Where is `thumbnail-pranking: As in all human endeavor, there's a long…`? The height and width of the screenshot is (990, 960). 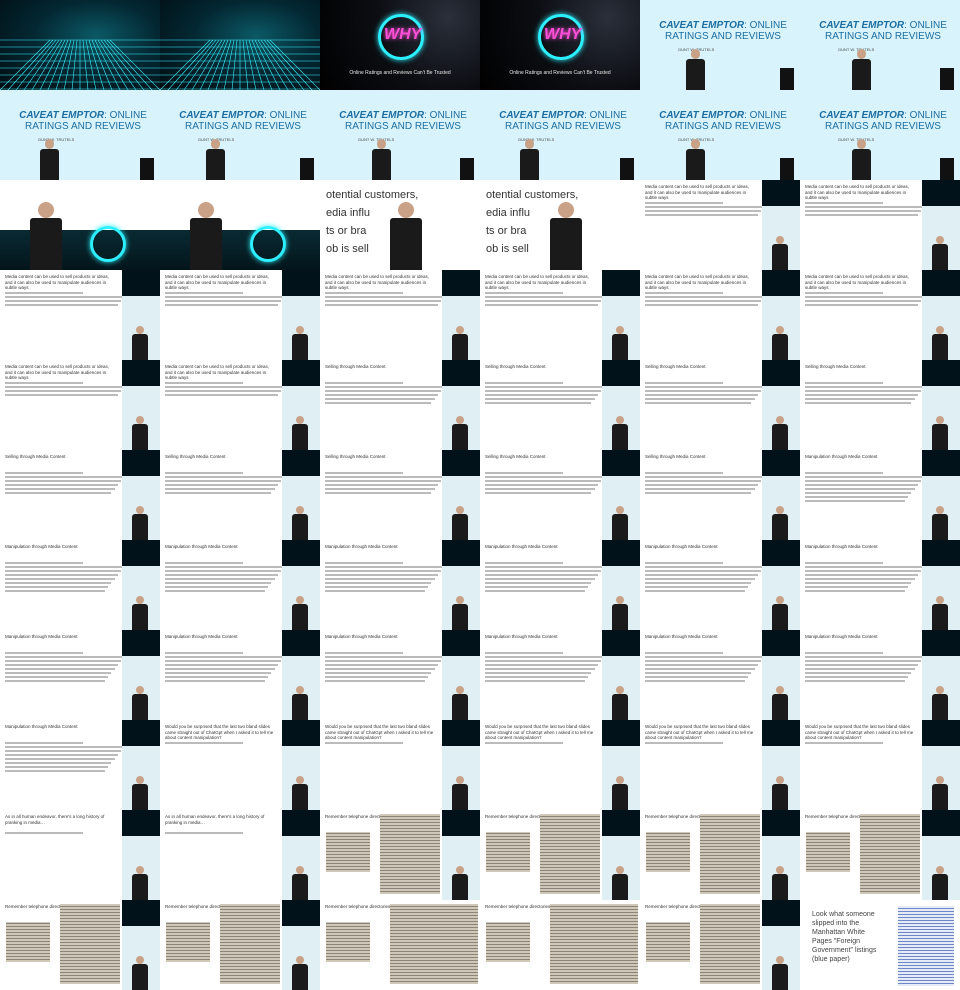
thumbnail-pranking: As in all human endeavor, there's a long… is located at coordinates (240, 855).